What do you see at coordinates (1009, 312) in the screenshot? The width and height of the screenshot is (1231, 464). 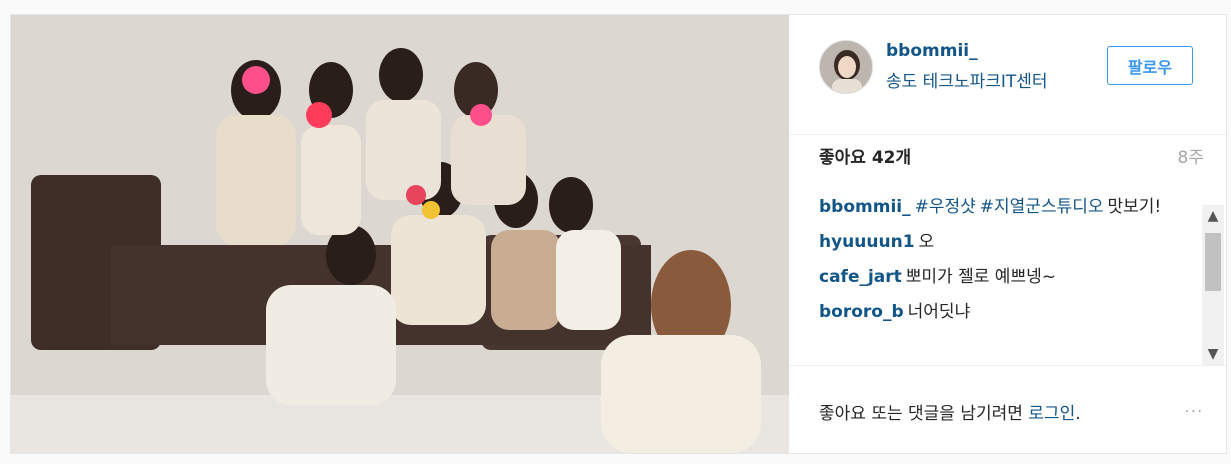 I see `comment-item: bororo_b 너어딧냐` at bounding box center [1009, 312].